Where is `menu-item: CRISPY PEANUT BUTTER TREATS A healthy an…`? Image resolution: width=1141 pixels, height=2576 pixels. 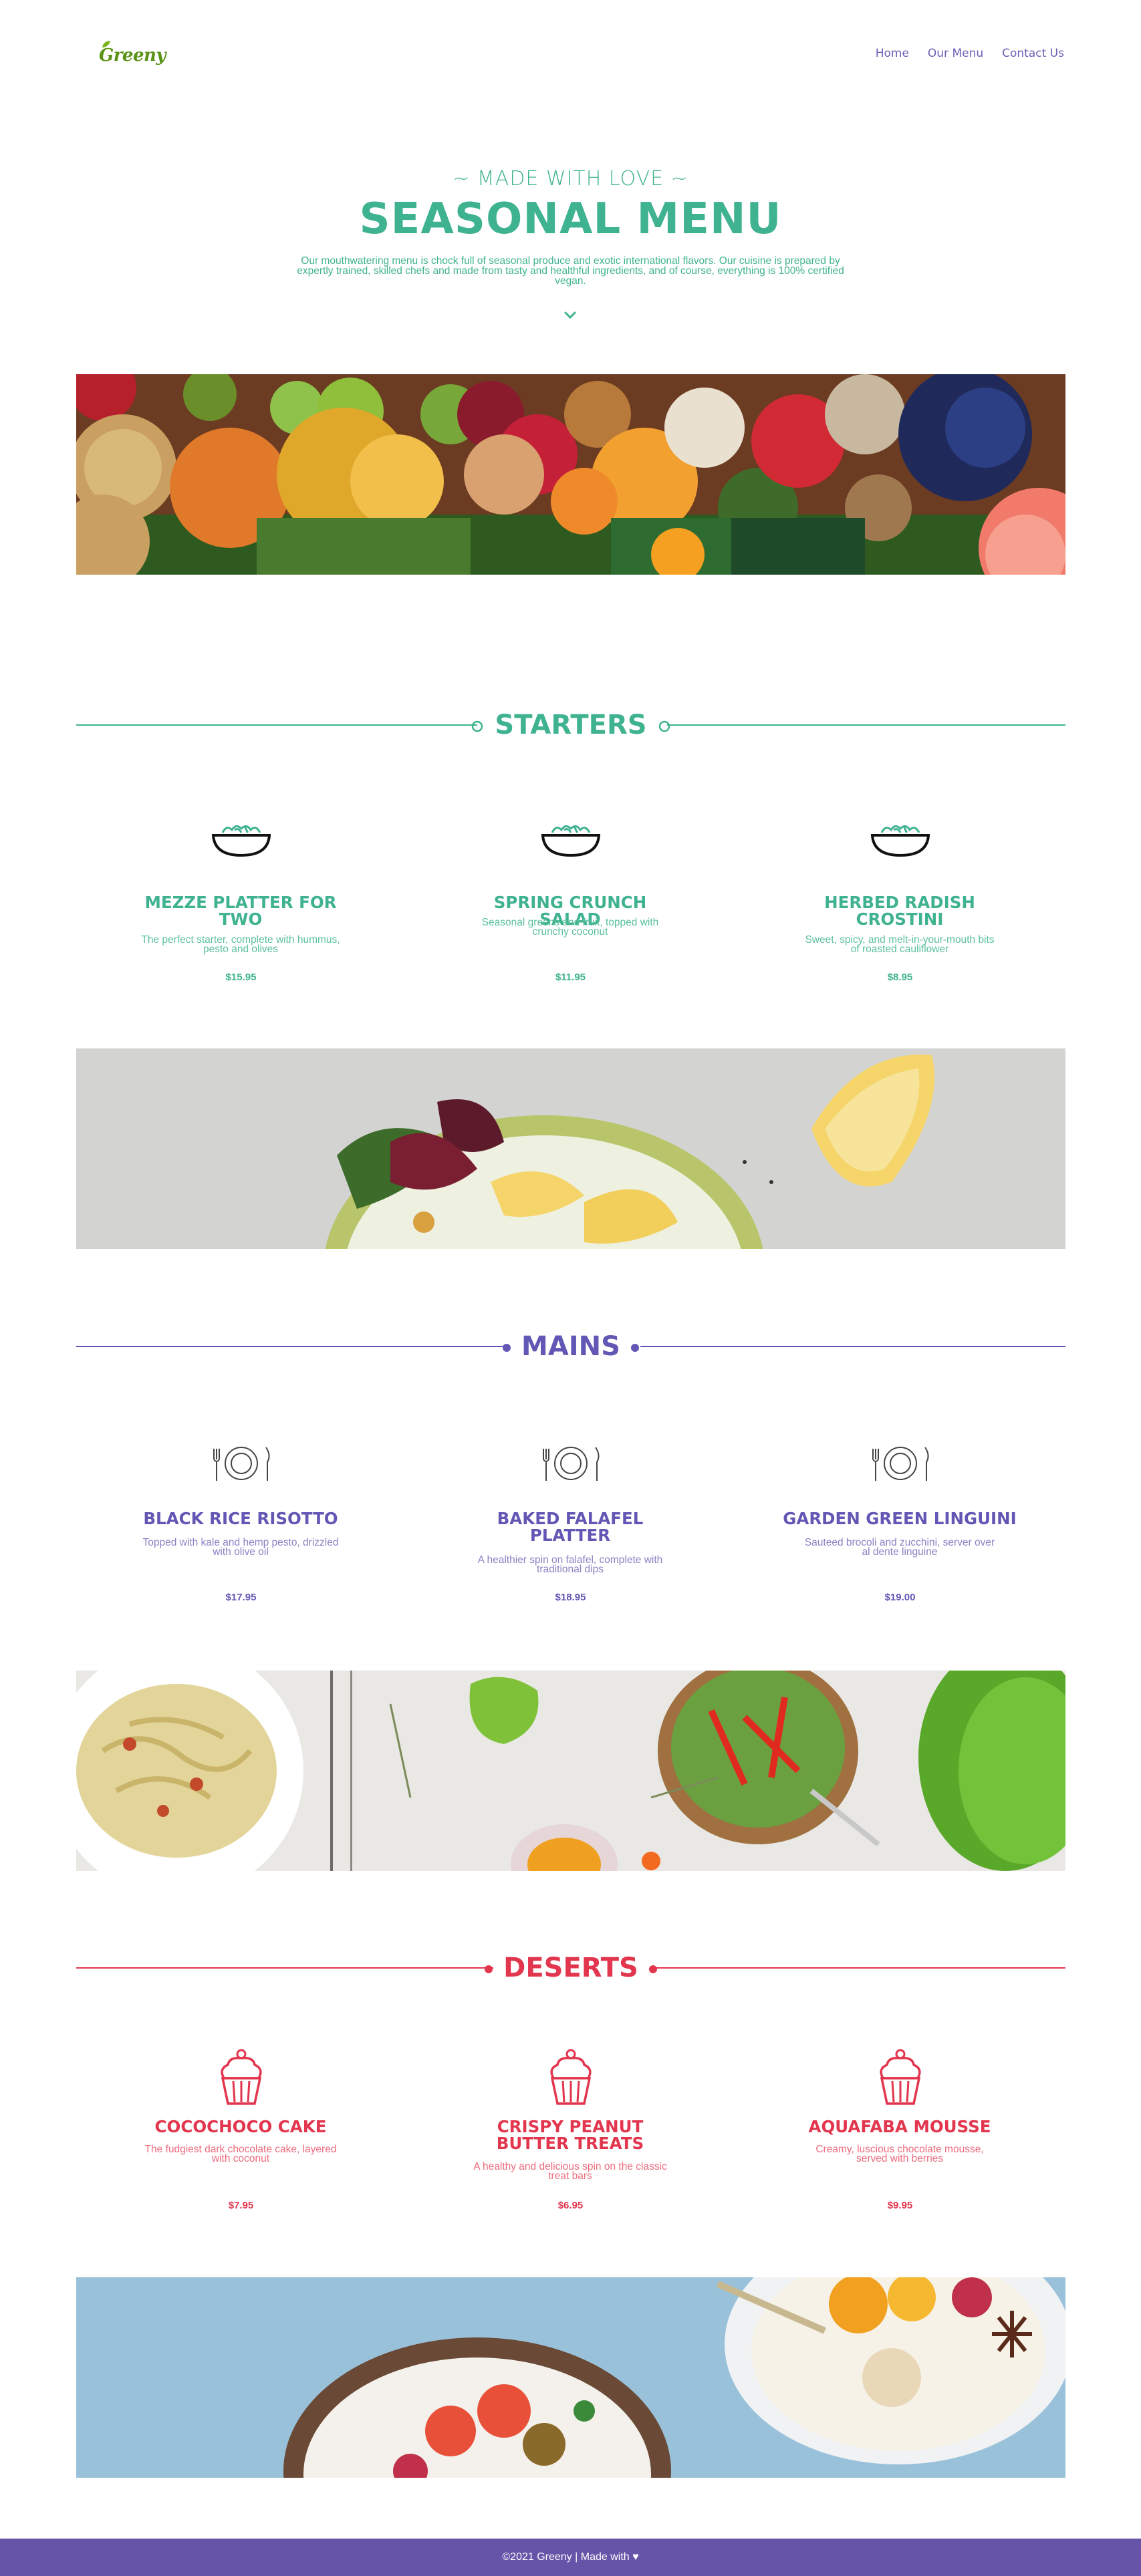 menu-item: CRISPY PEANUT BUTTER TREATS A healthy an… is located at coordinates (570, 2159).